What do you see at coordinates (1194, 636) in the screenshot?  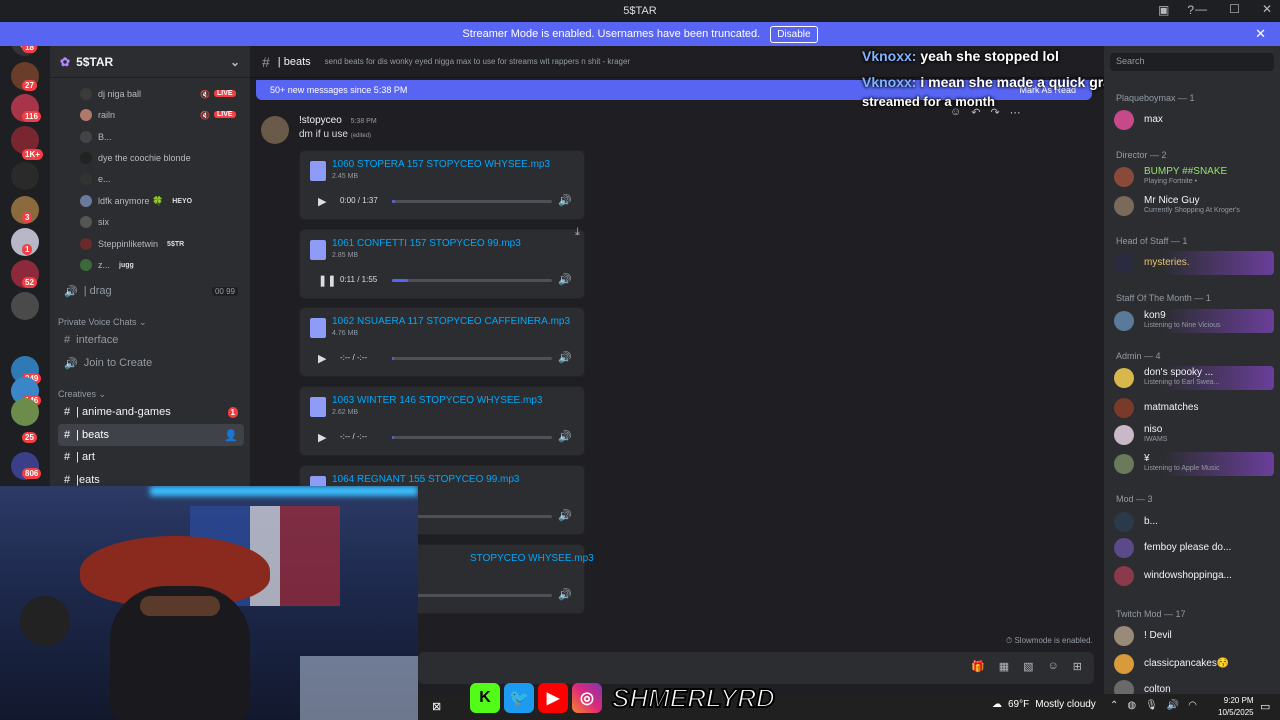 I see `member-item: ! Devil` at bounding box center [1194, 636].